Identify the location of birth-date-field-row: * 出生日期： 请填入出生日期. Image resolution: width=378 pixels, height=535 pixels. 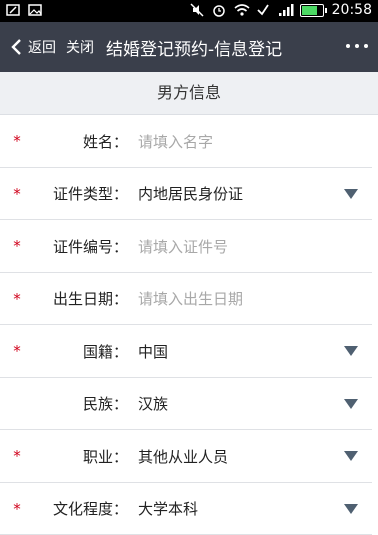
(189, 299).